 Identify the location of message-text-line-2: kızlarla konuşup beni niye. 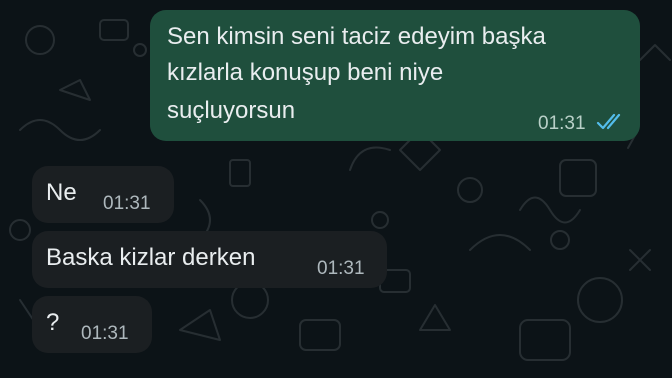
(305, 72).